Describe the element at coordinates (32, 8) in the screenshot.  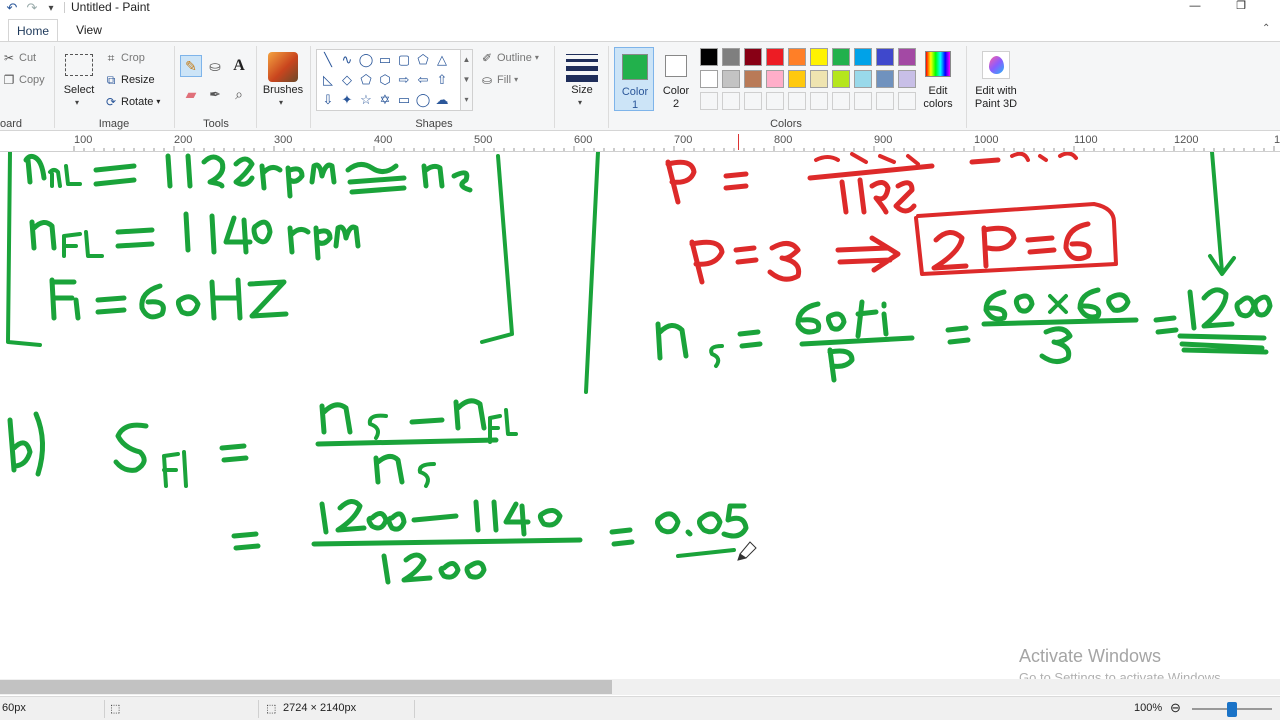
I see `redo-icon: ↷` at that location.